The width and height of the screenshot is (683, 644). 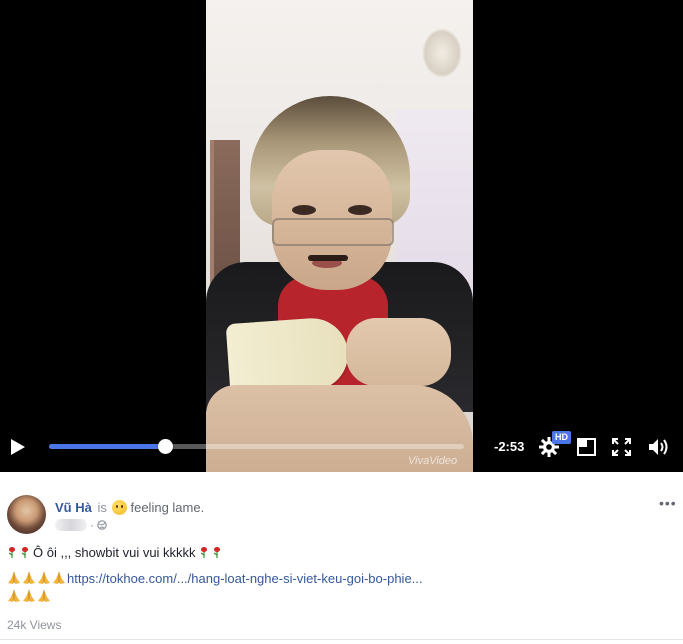 I want to click on progress-knob, so click(x=166, y=446).